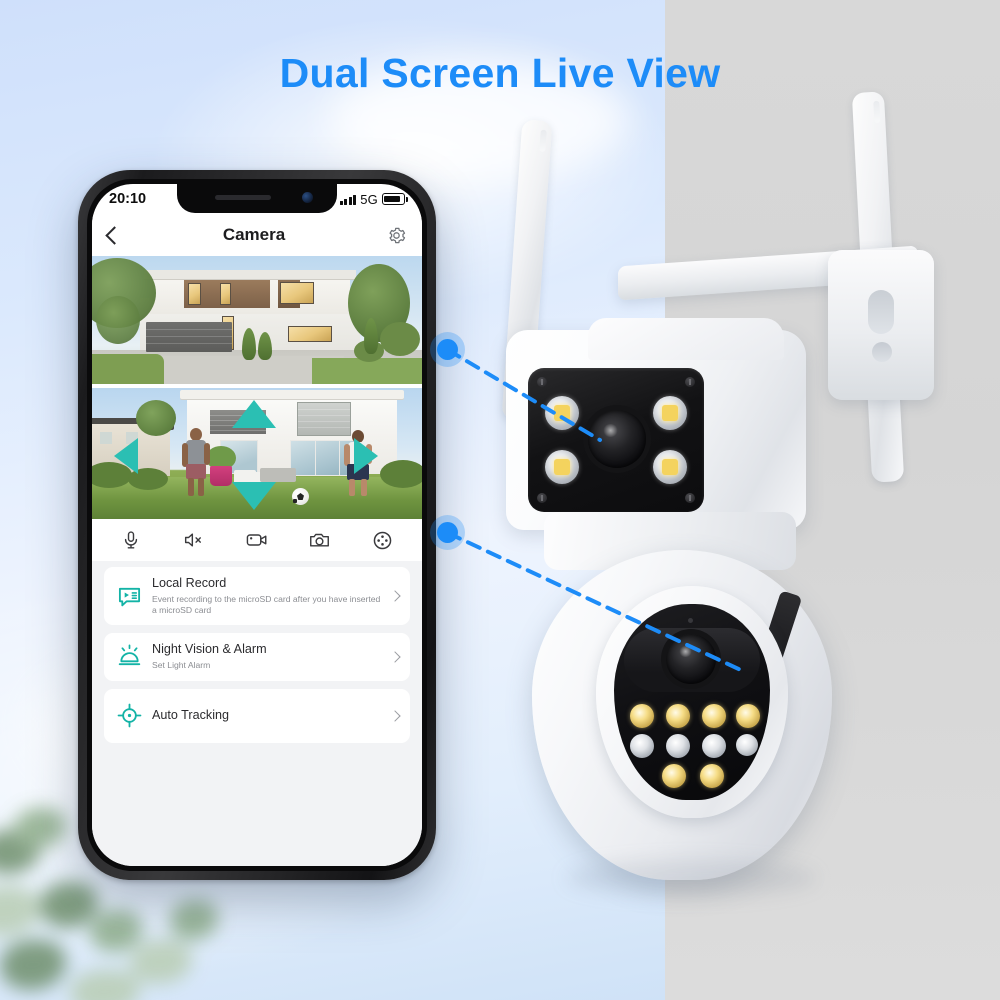 The image size is (1000, 1000). I want to click on front-camera-icon, so click(307, 197).